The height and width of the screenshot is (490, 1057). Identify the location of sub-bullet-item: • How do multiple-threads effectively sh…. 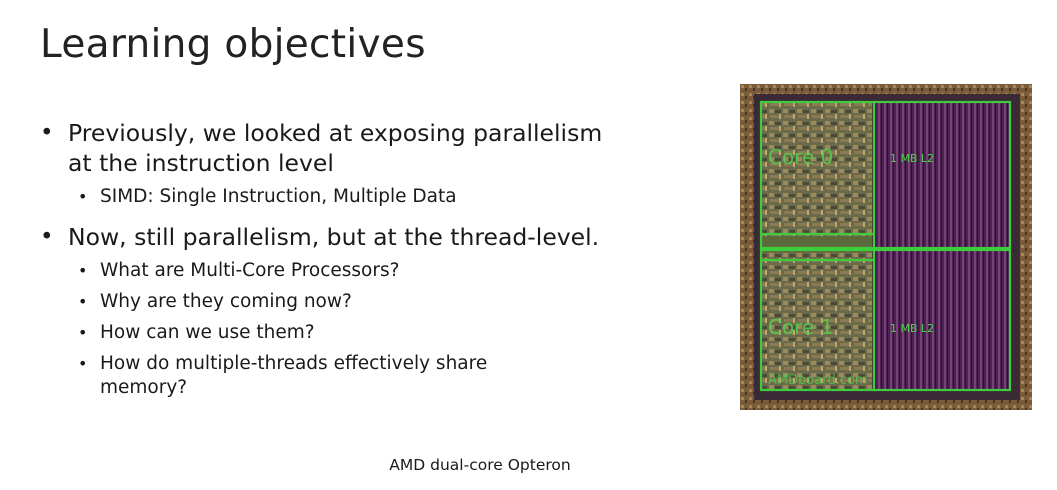
(365, 376).